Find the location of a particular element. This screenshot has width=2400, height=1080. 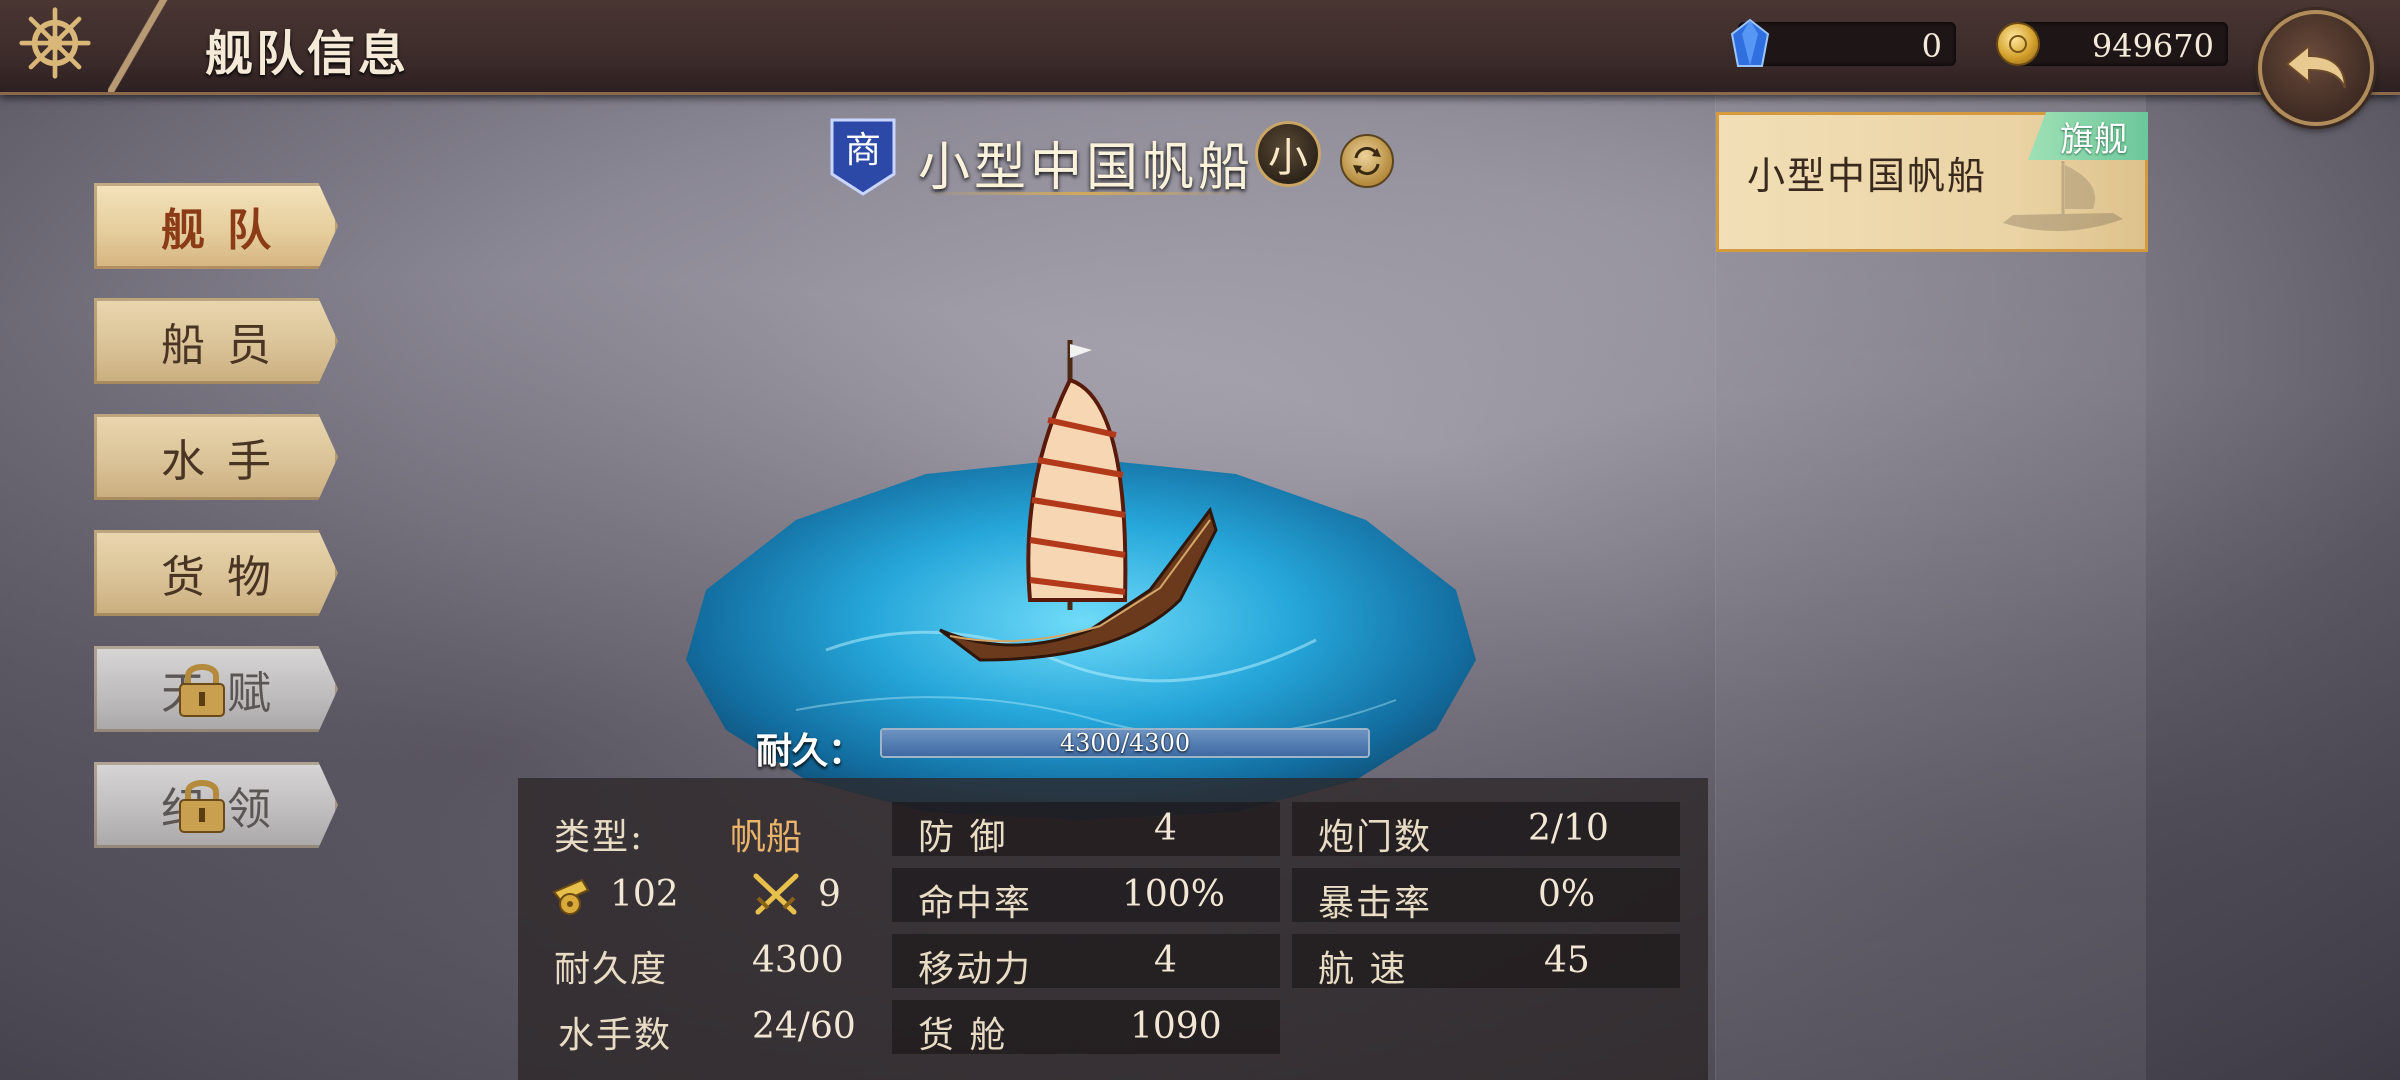

type-label: 类型: is located at coordinates (599, 837).